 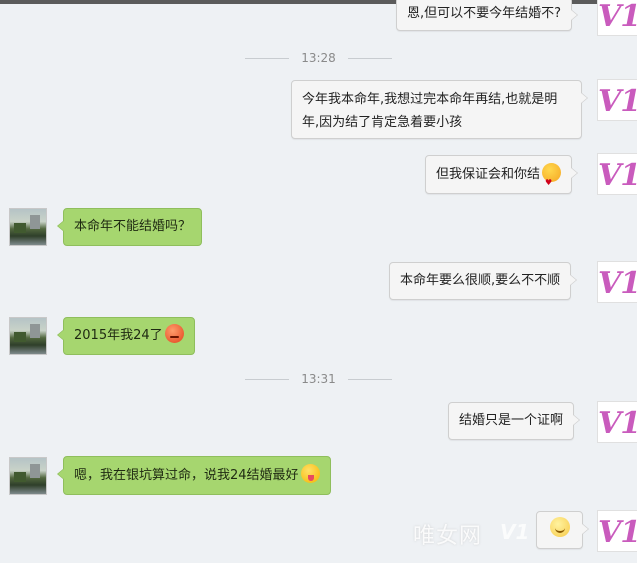 I want to click on message-text: 2015年我24了, so click(x=118, y=335).